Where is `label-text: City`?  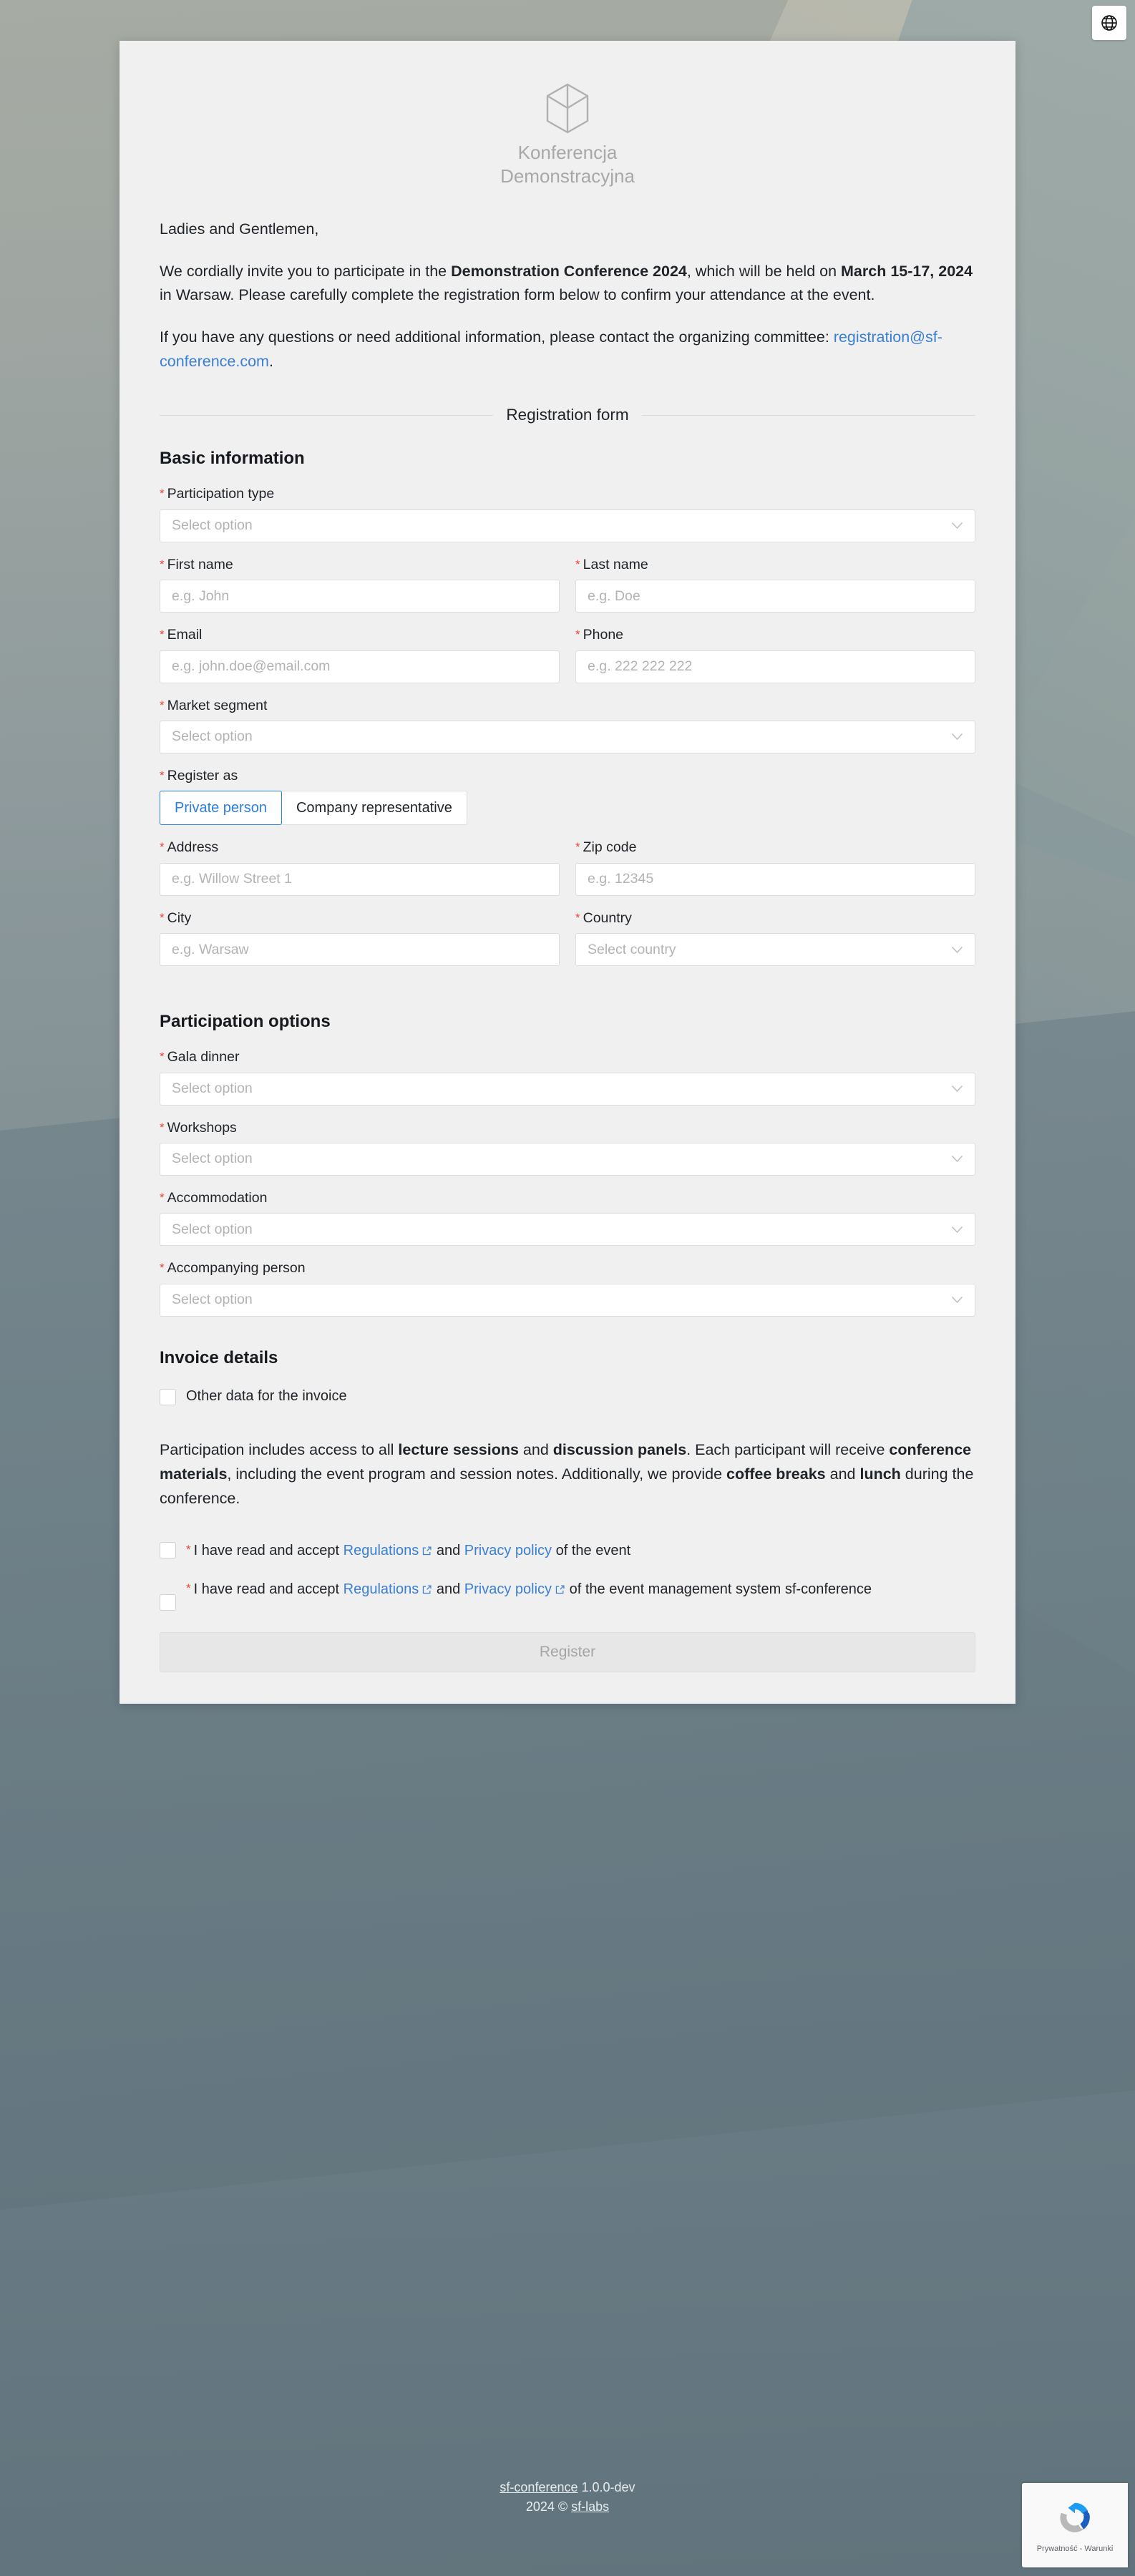 label-text: City is located at coordinates (179, 917).